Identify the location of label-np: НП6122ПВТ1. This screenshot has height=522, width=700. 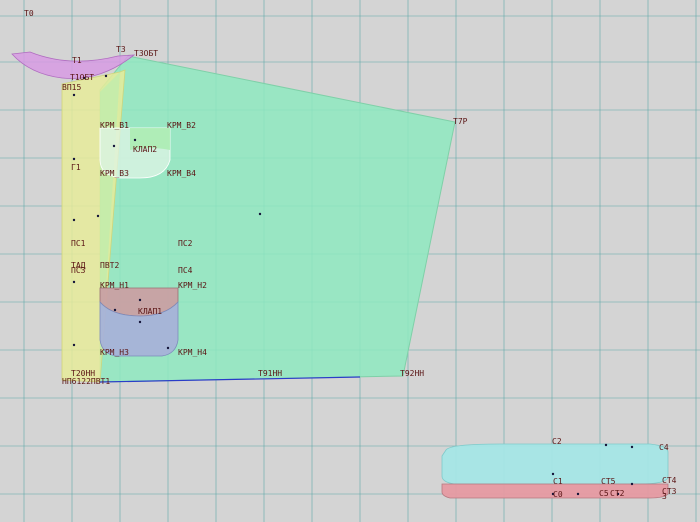
(86, 381).